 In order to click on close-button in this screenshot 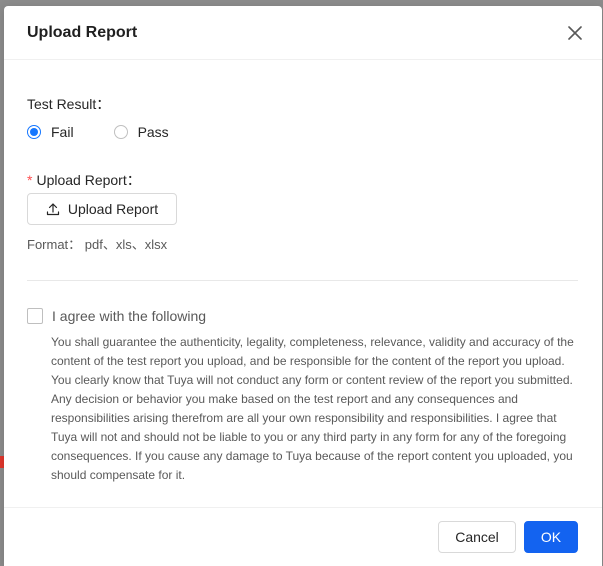, I will do `click(575, 33)`.